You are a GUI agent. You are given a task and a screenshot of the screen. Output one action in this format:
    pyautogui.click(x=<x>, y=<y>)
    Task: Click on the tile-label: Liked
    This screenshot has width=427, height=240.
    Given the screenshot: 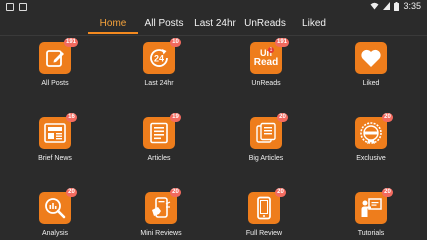 What is the action you would take?
    pyautogui.click(x=371, y=83)
    